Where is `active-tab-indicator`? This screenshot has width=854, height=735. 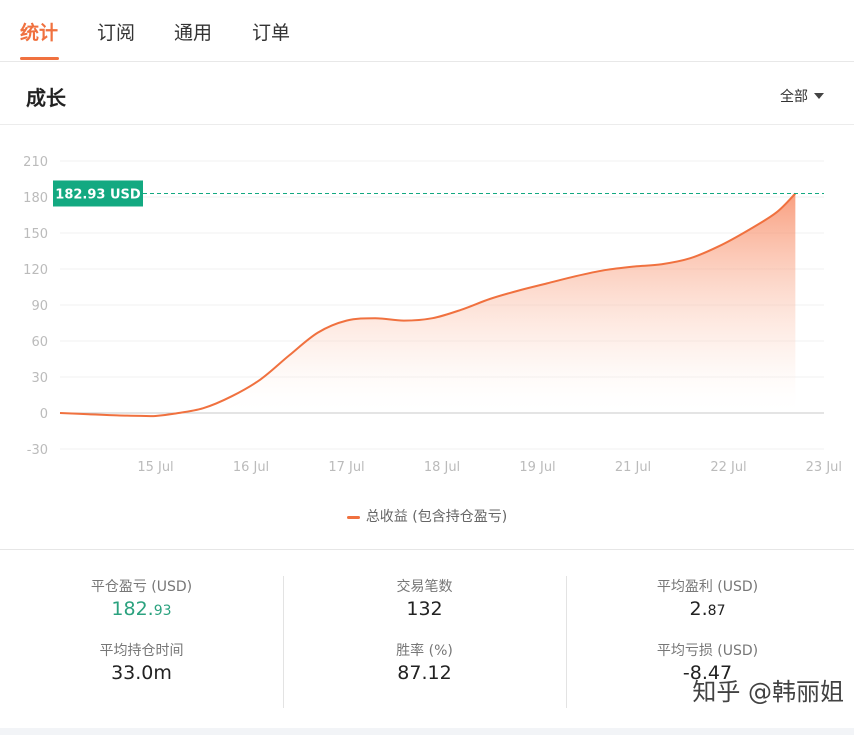 active-tab-indicator is located at coordinates (39, 58).